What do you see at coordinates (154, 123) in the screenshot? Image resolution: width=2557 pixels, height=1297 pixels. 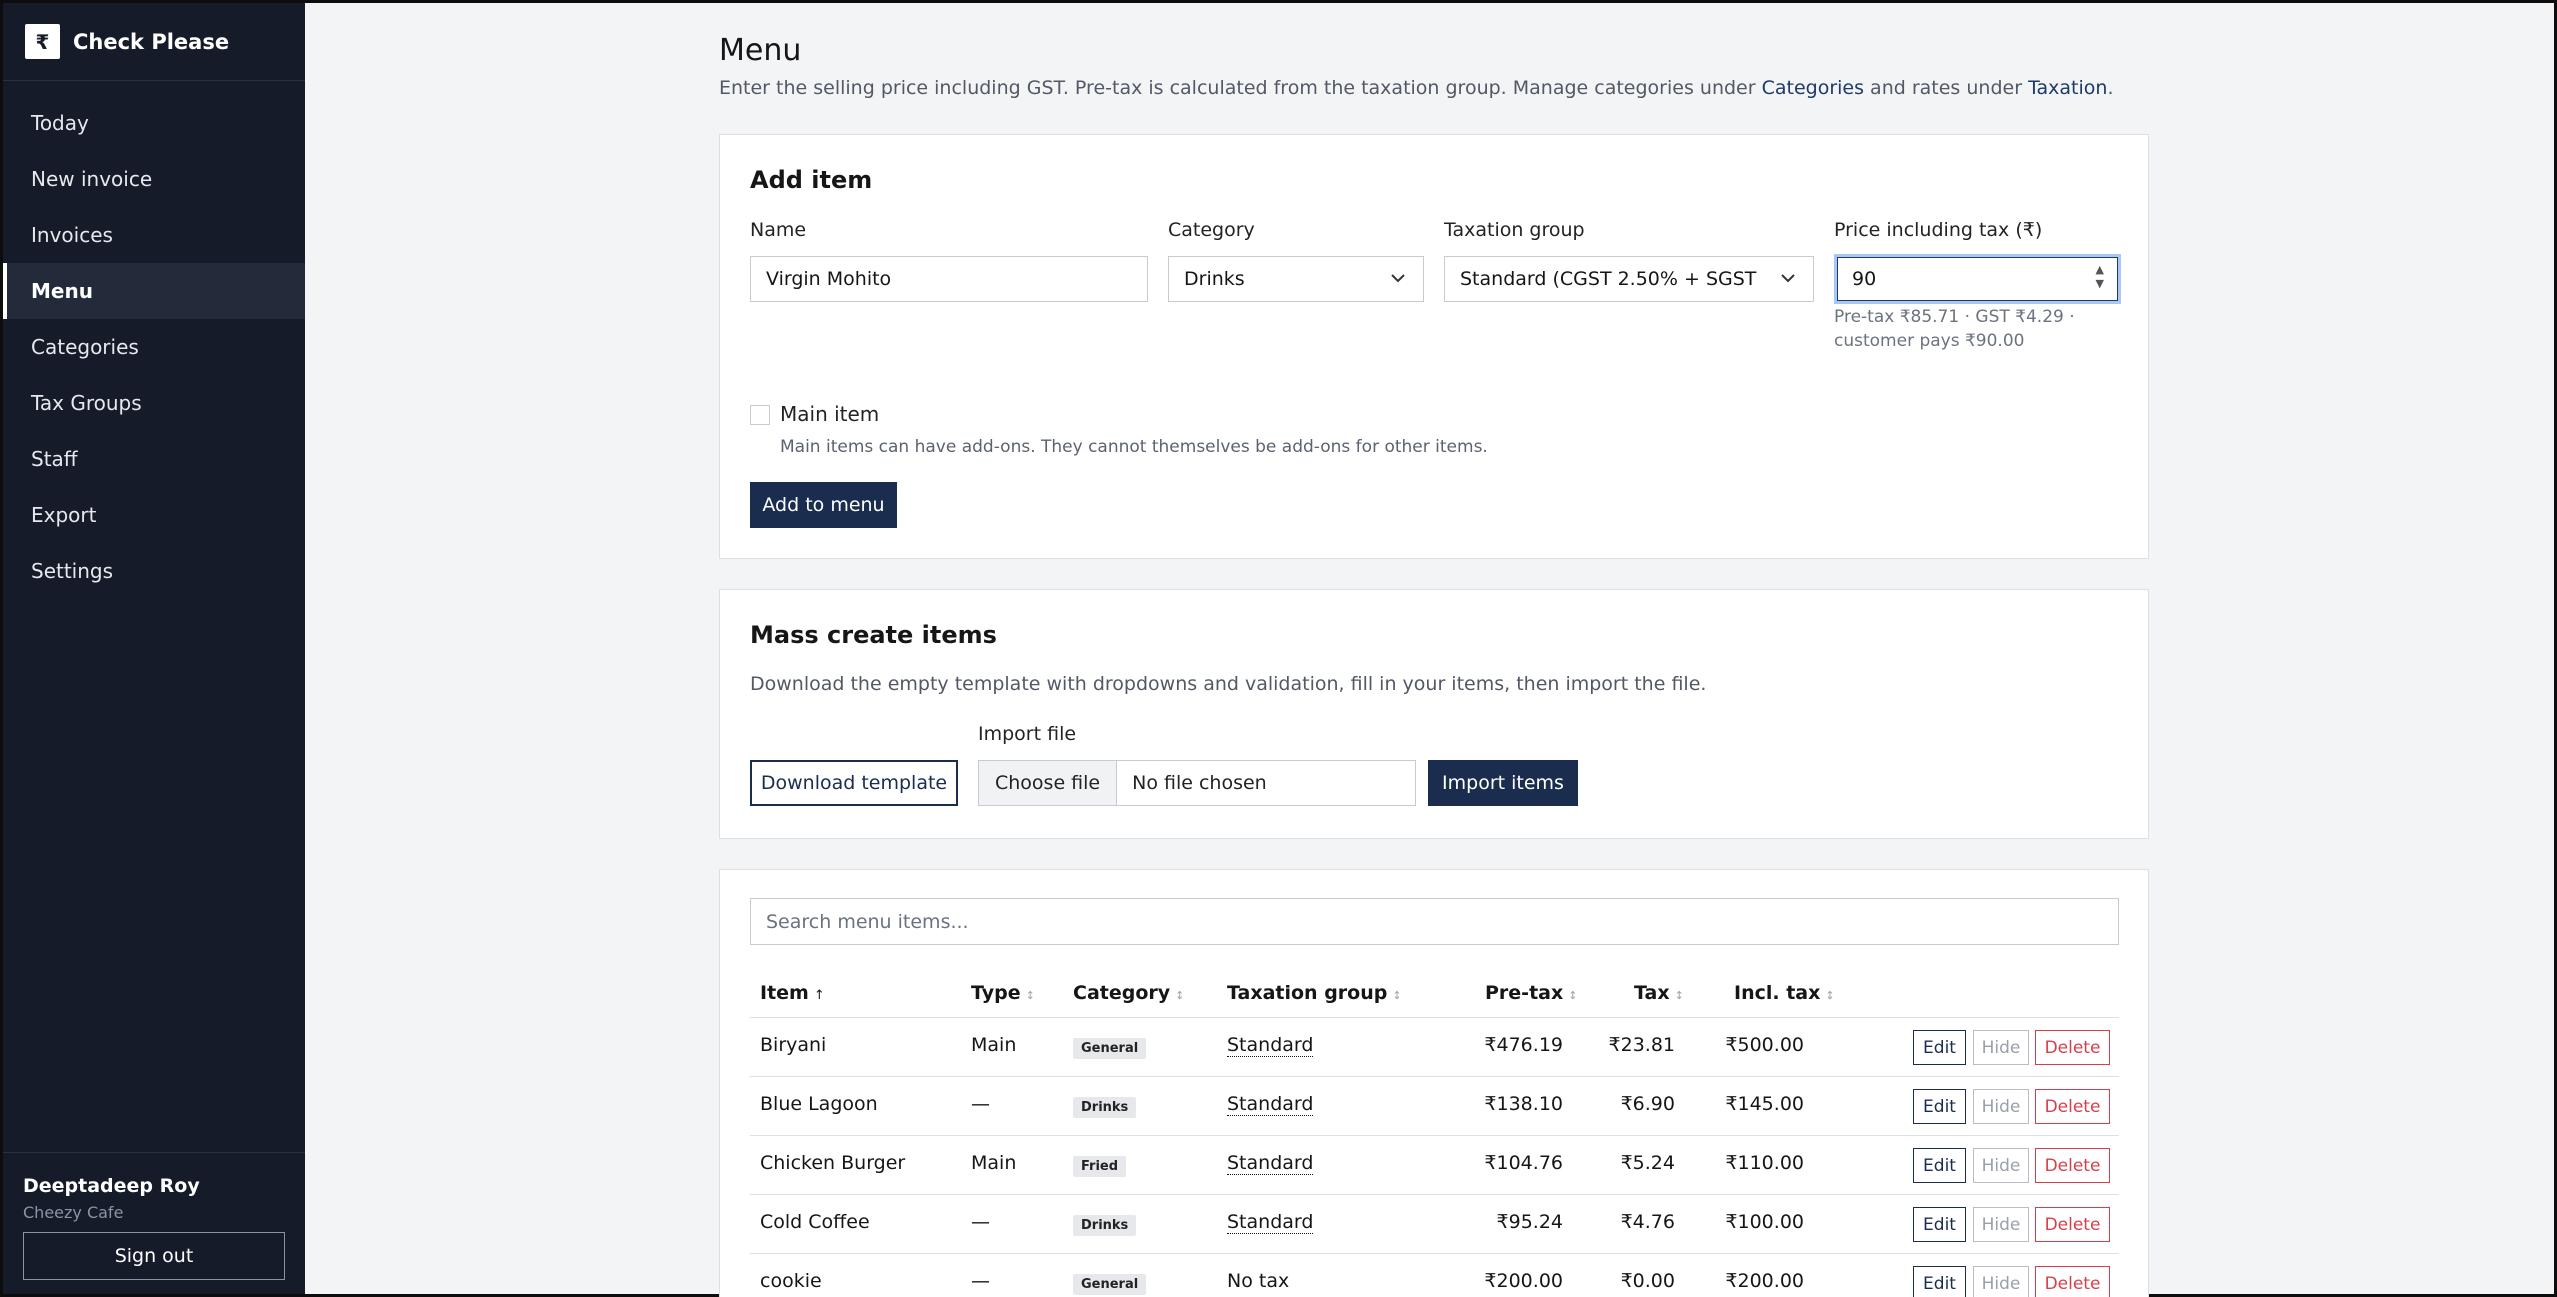 I see `sidebar-item-today: Today` at bounding box center [154, 123].